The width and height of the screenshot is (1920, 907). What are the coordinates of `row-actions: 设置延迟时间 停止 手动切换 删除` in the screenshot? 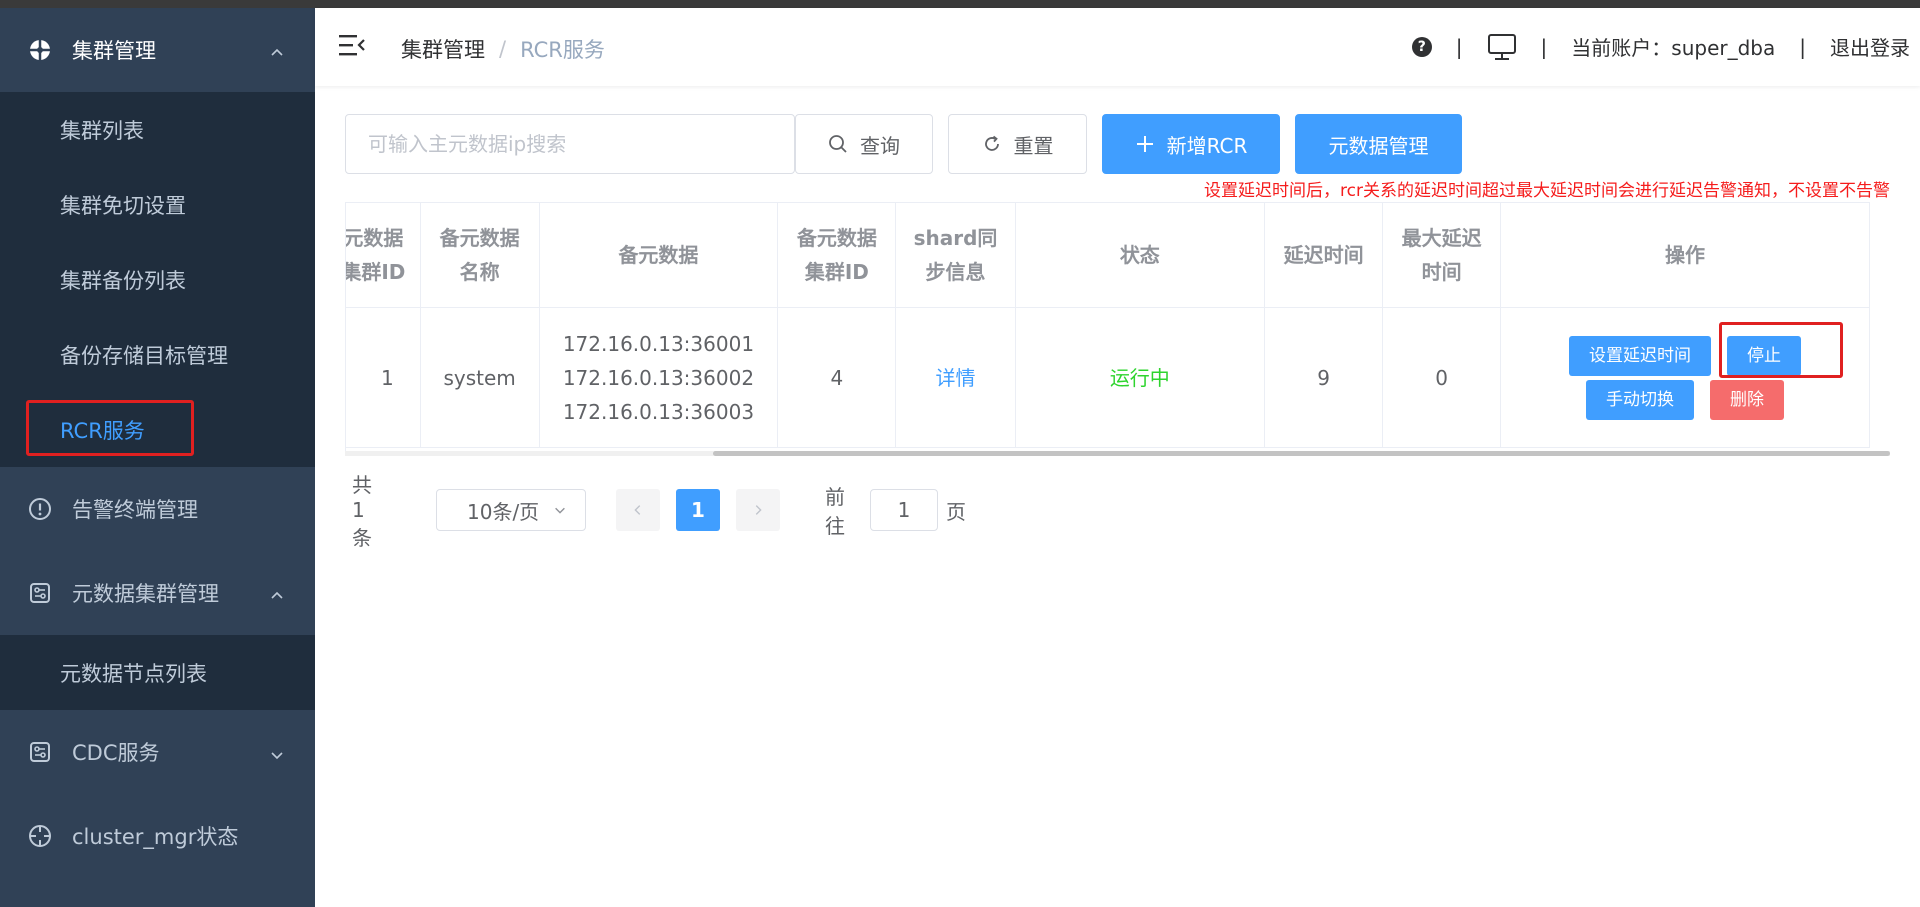 It's located at (1685, 370).